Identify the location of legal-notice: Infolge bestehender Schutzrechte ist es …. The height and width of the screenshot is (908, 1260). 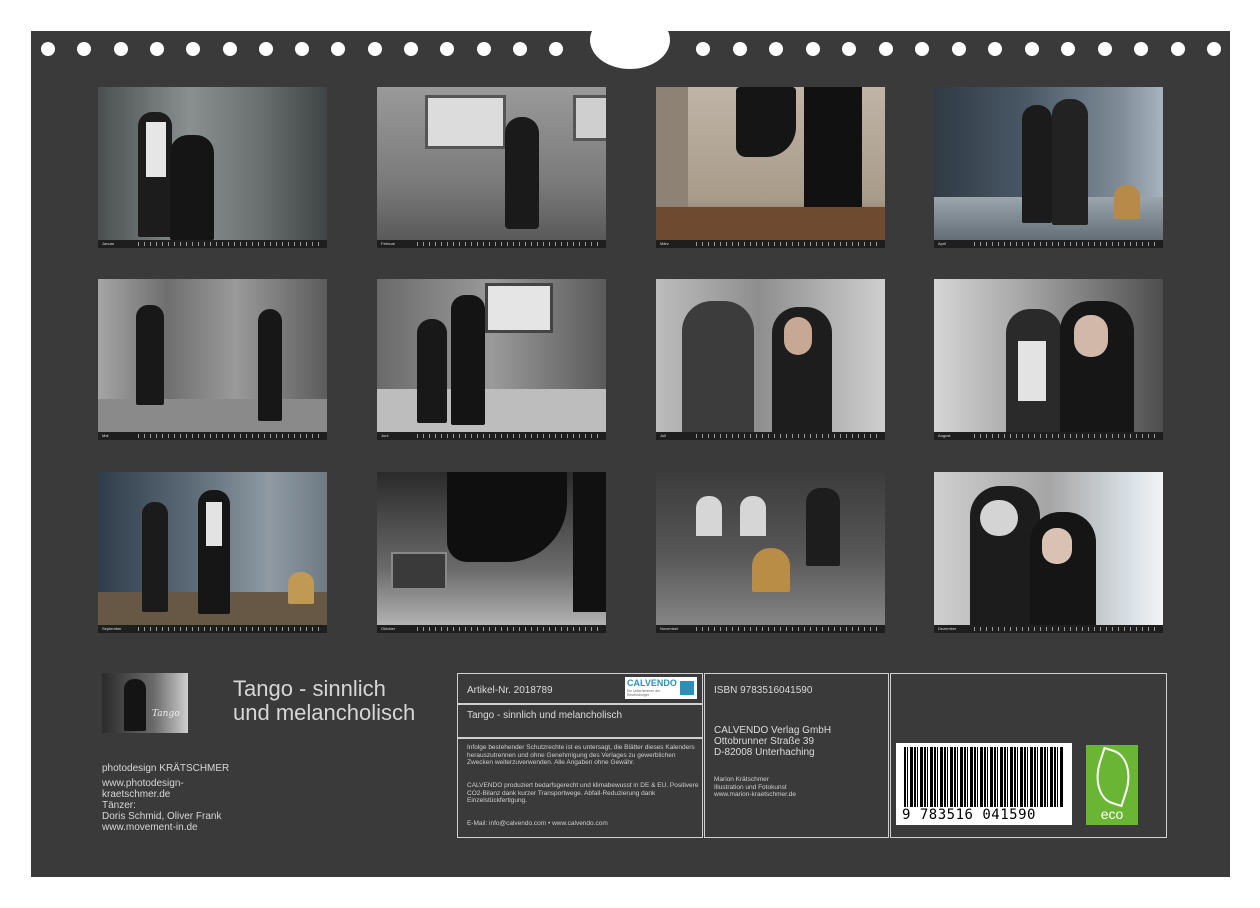
(581, 755).